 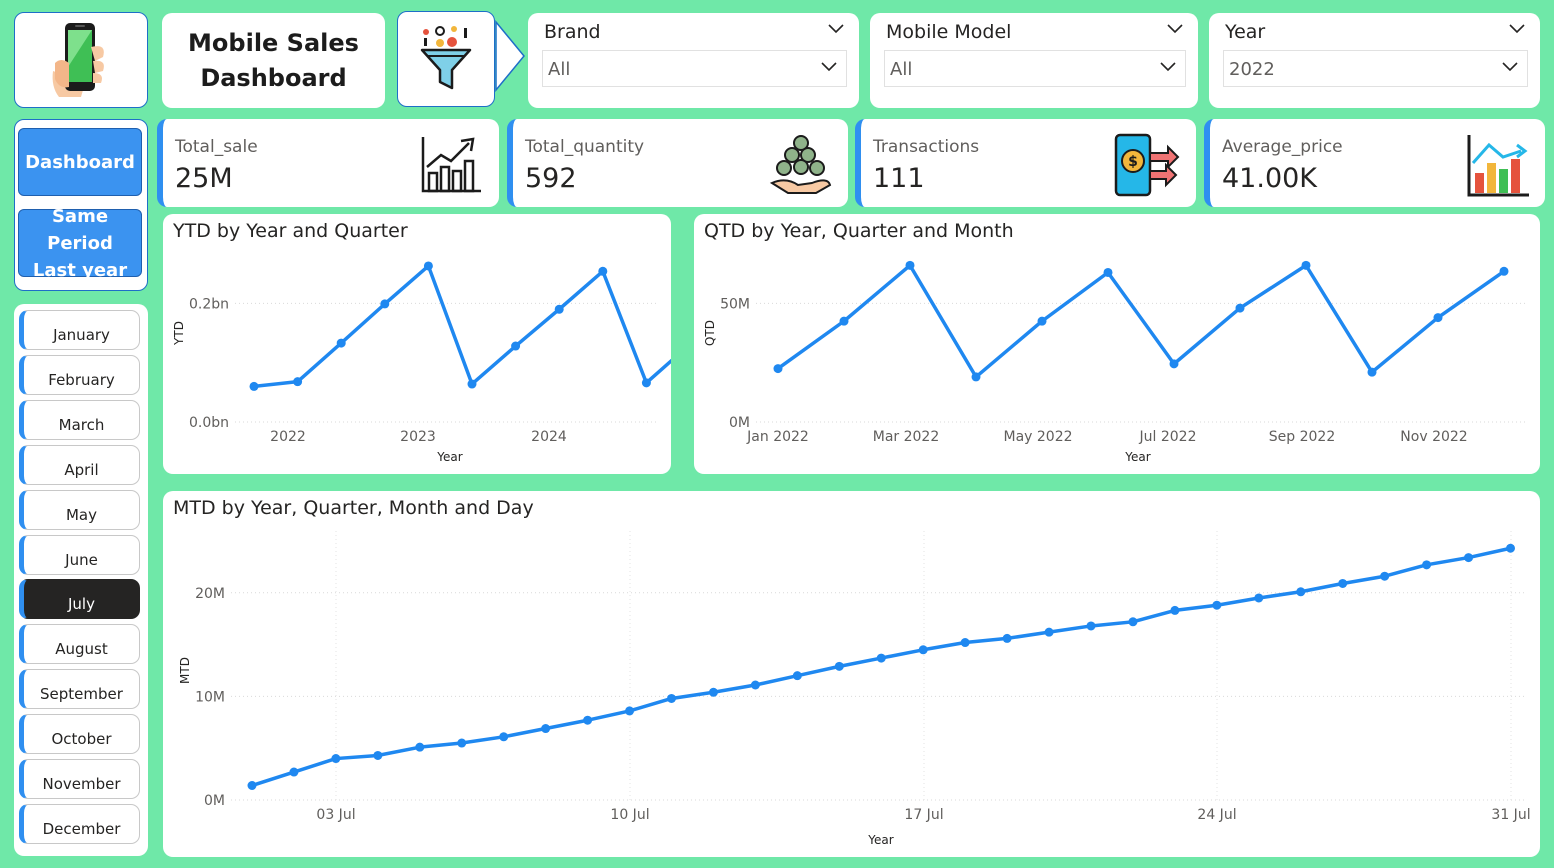 I want to click on month-button-may: May, so click(x=79, y=510).